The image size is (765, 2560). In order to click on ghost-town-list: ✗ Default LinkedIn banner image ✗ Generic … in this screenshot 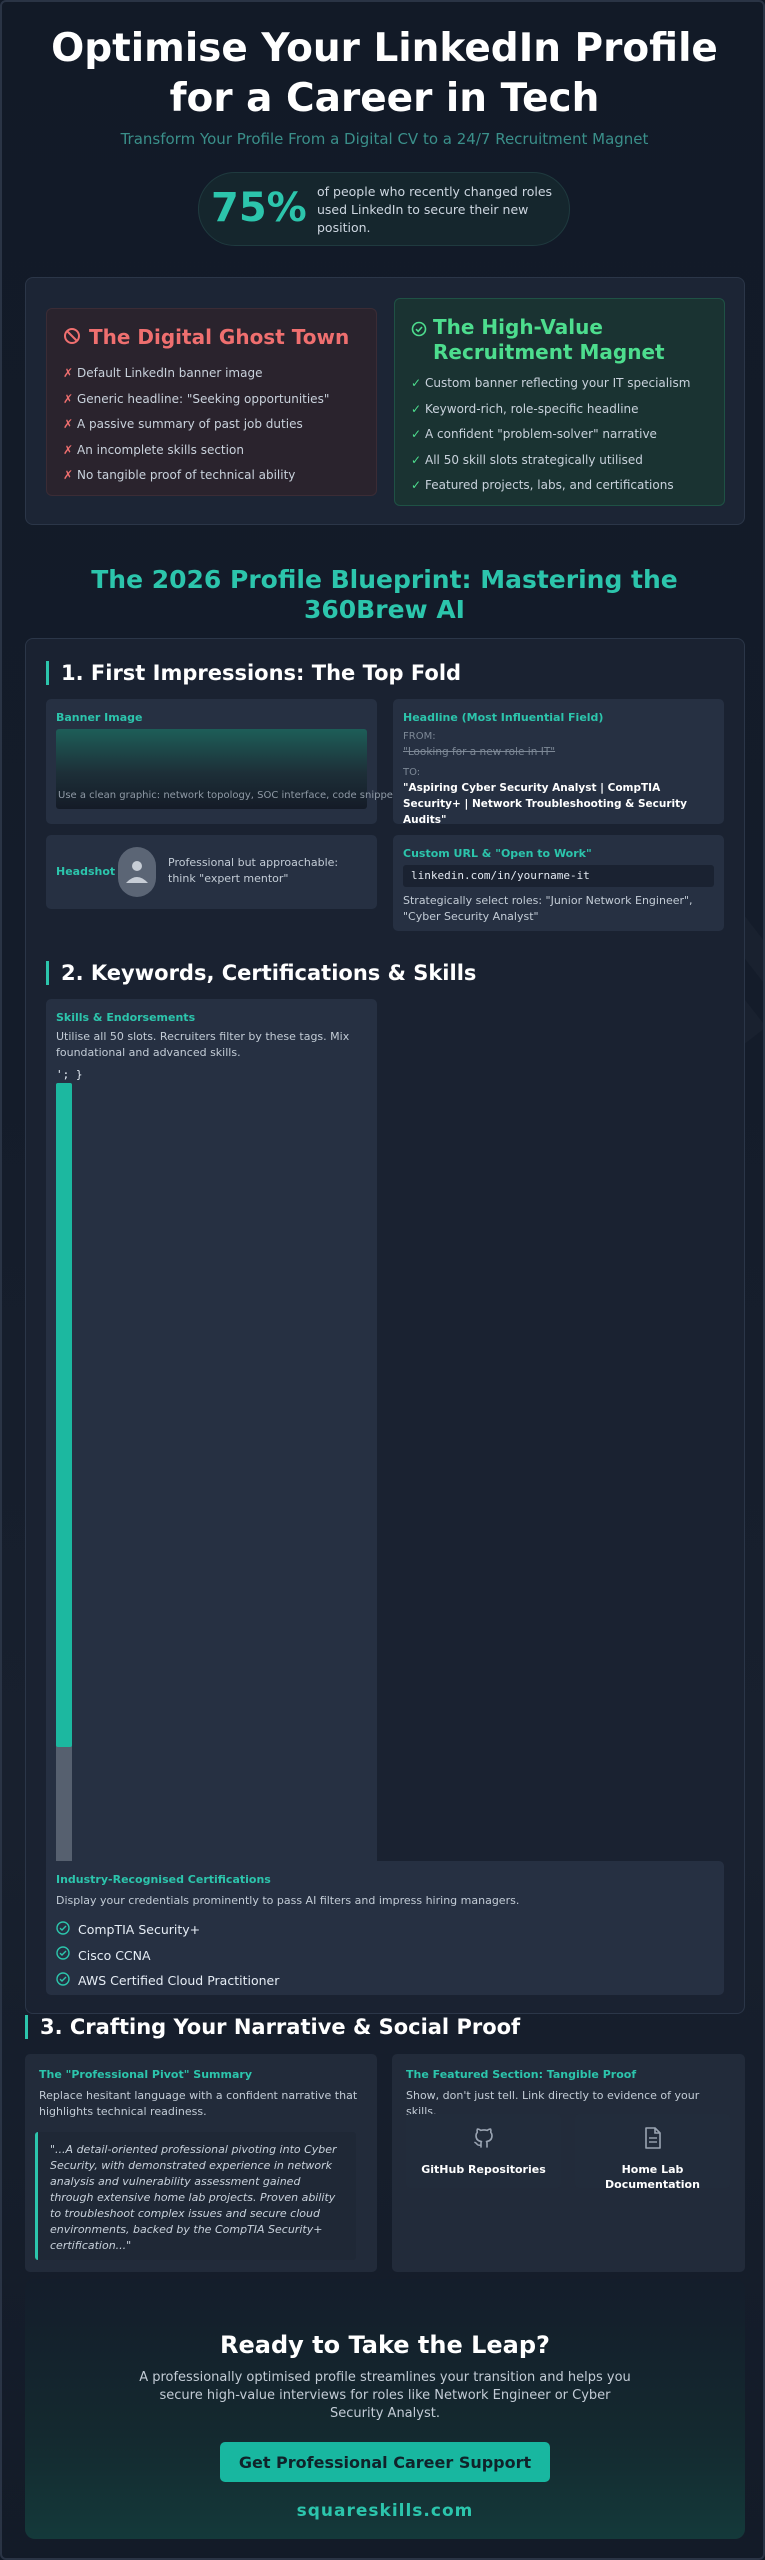, I will do `click(196, 425)`.